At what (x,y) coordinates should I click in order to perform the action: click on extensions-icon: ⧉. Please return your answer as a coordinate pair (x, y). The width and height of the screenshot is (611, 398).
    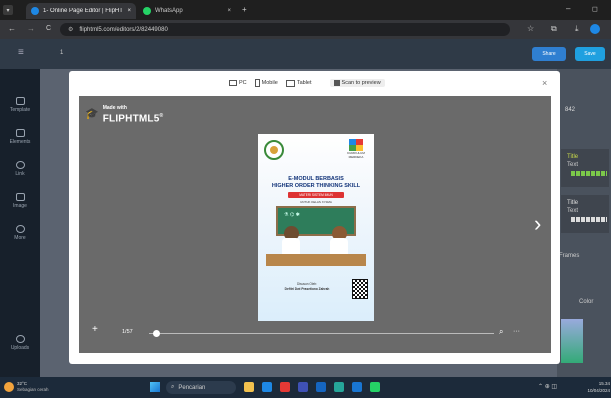
    Looking at the image, I should click on (554, 29).